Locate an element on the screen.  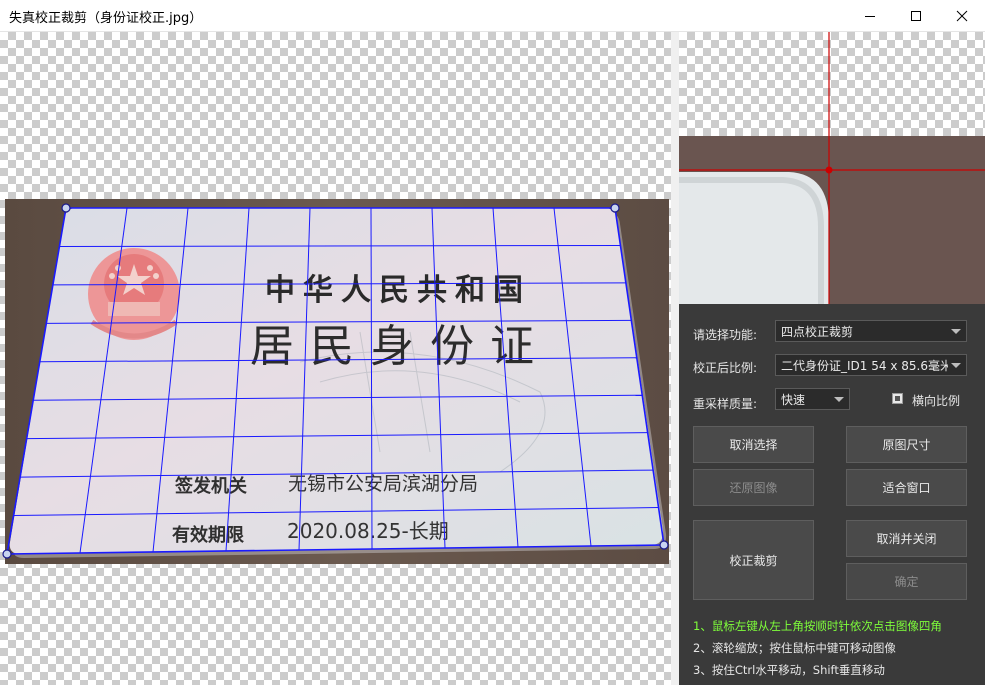
minimize-button is located at coordinates (870, 15).